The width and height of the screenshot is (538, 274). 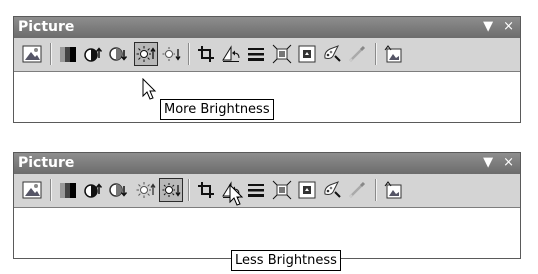 I want to click on rotate-left-button, so click(x=231, y=54).